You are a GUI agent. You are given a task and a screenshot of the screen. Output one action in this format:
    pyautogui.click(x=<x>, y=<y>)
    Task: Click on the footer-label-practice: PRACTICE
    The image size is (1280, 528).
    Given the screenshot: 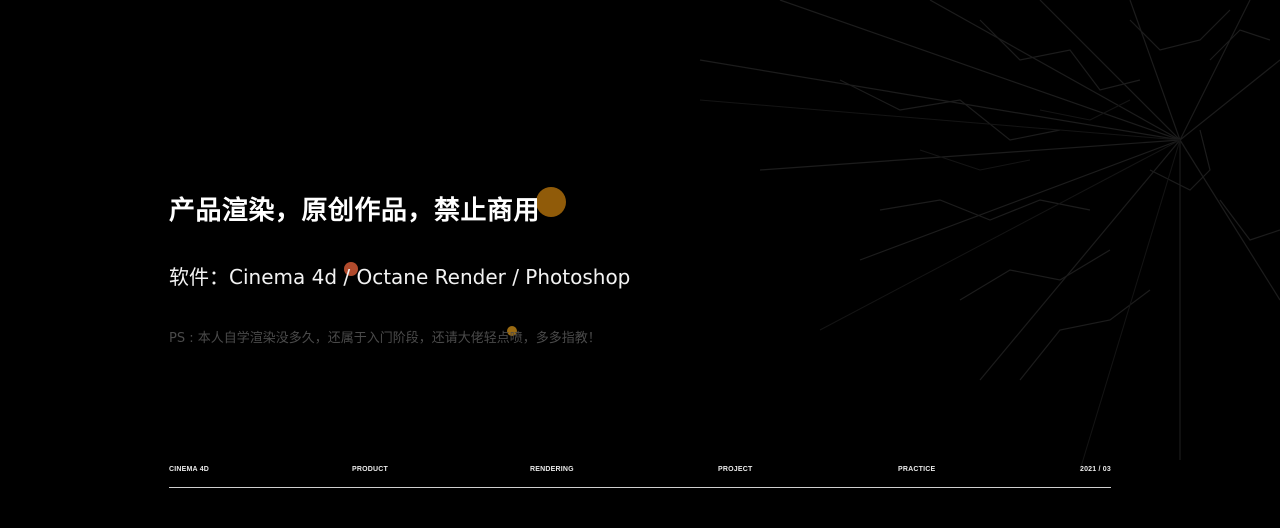 What is the action you would take?
    pyautogui.click(x=917, y=469)
    